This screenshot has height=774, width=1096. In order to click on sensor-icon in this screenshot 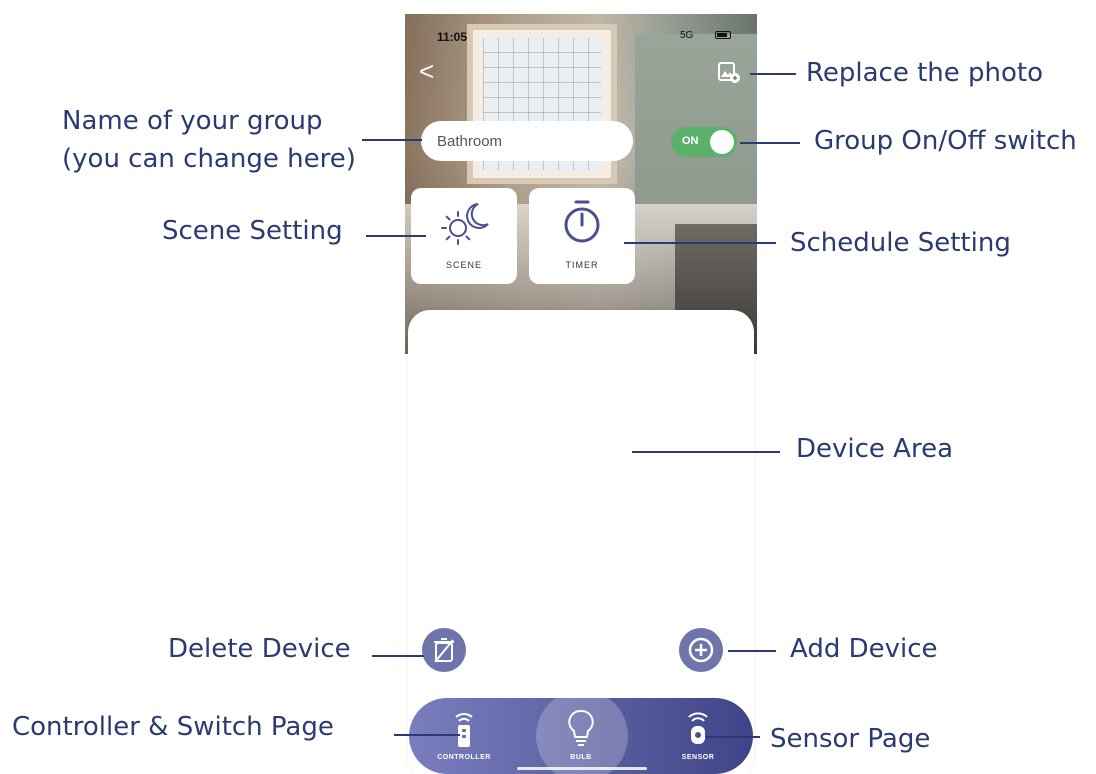, I will do `click(698, 728)`.